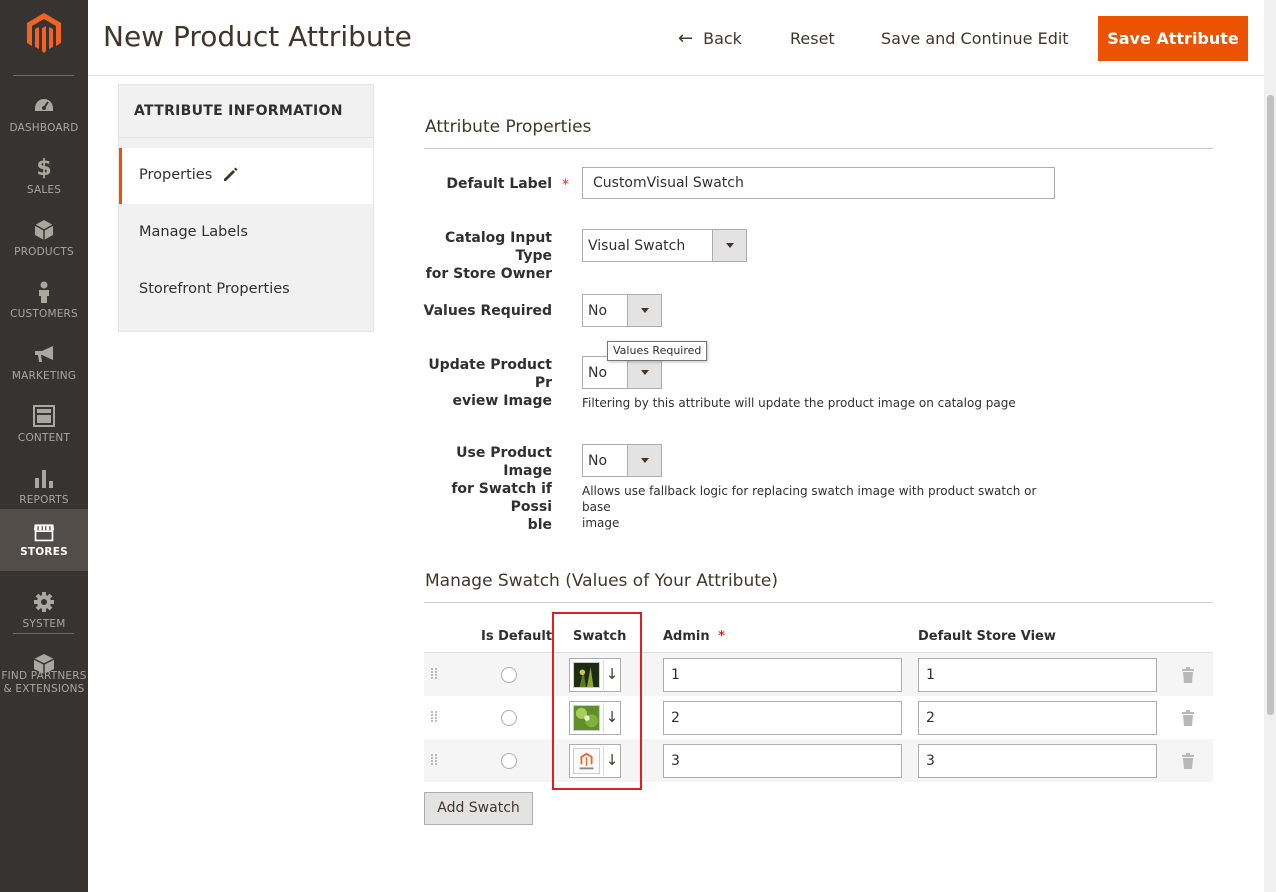  I want to click on input-type-label-line1: Catalog Input Type, so click(498, 247).